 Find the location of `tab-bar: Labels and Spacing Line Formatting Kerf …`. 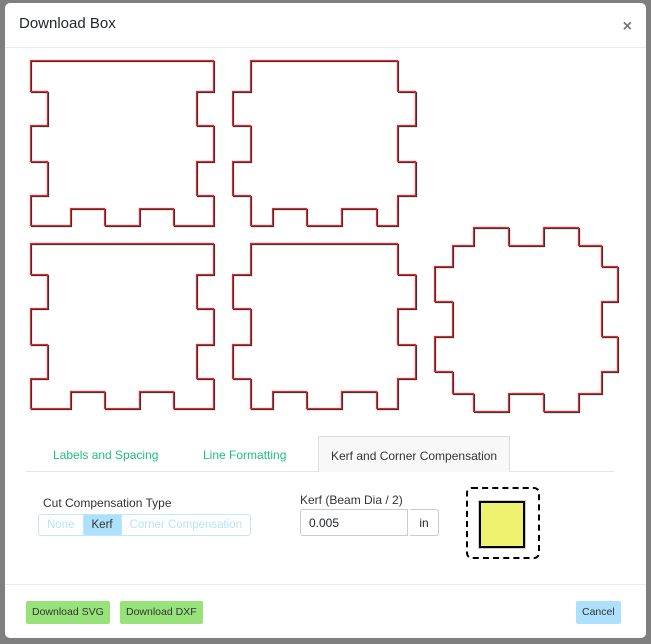

tab-bar: Labels and Spacing Line Formatting Kerf … is located at coordinates (320, 454).